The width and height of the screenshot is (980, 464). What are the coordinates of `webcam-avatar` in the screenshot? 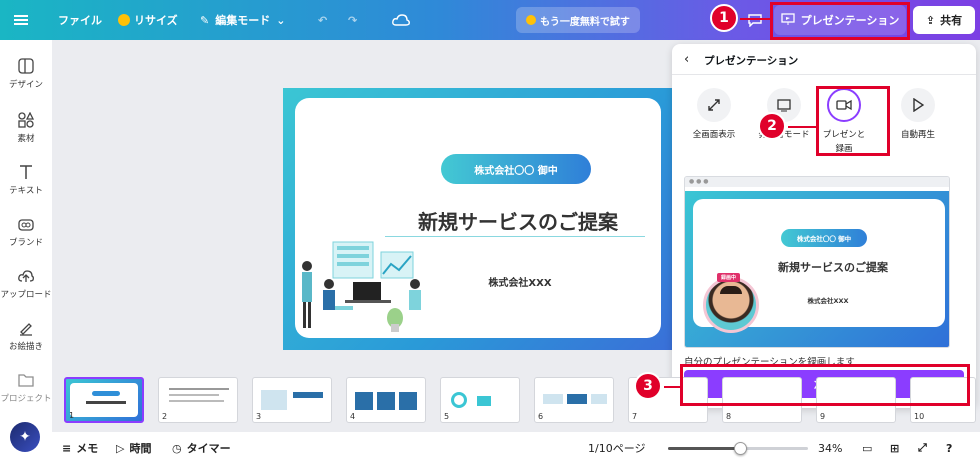 It's located at (731, 305).